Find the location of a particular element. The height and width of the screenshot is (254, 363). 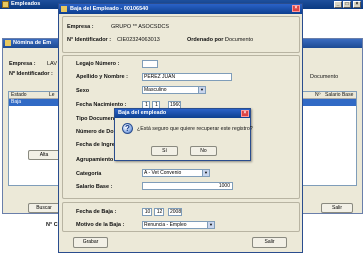

motivo-baja-value: Renuncia - Empleo is located at coordinates (165, 225).